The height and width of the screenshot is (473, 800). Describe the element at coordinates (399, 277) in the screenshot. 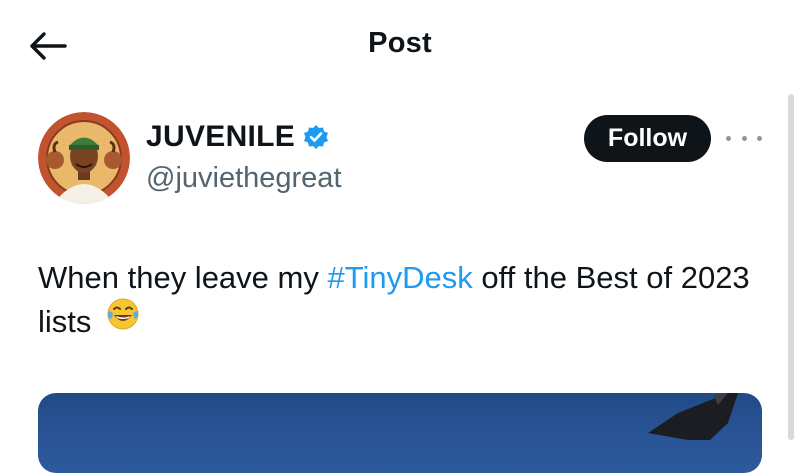

I see `hashtag-link: #TinyDesk` at that location.